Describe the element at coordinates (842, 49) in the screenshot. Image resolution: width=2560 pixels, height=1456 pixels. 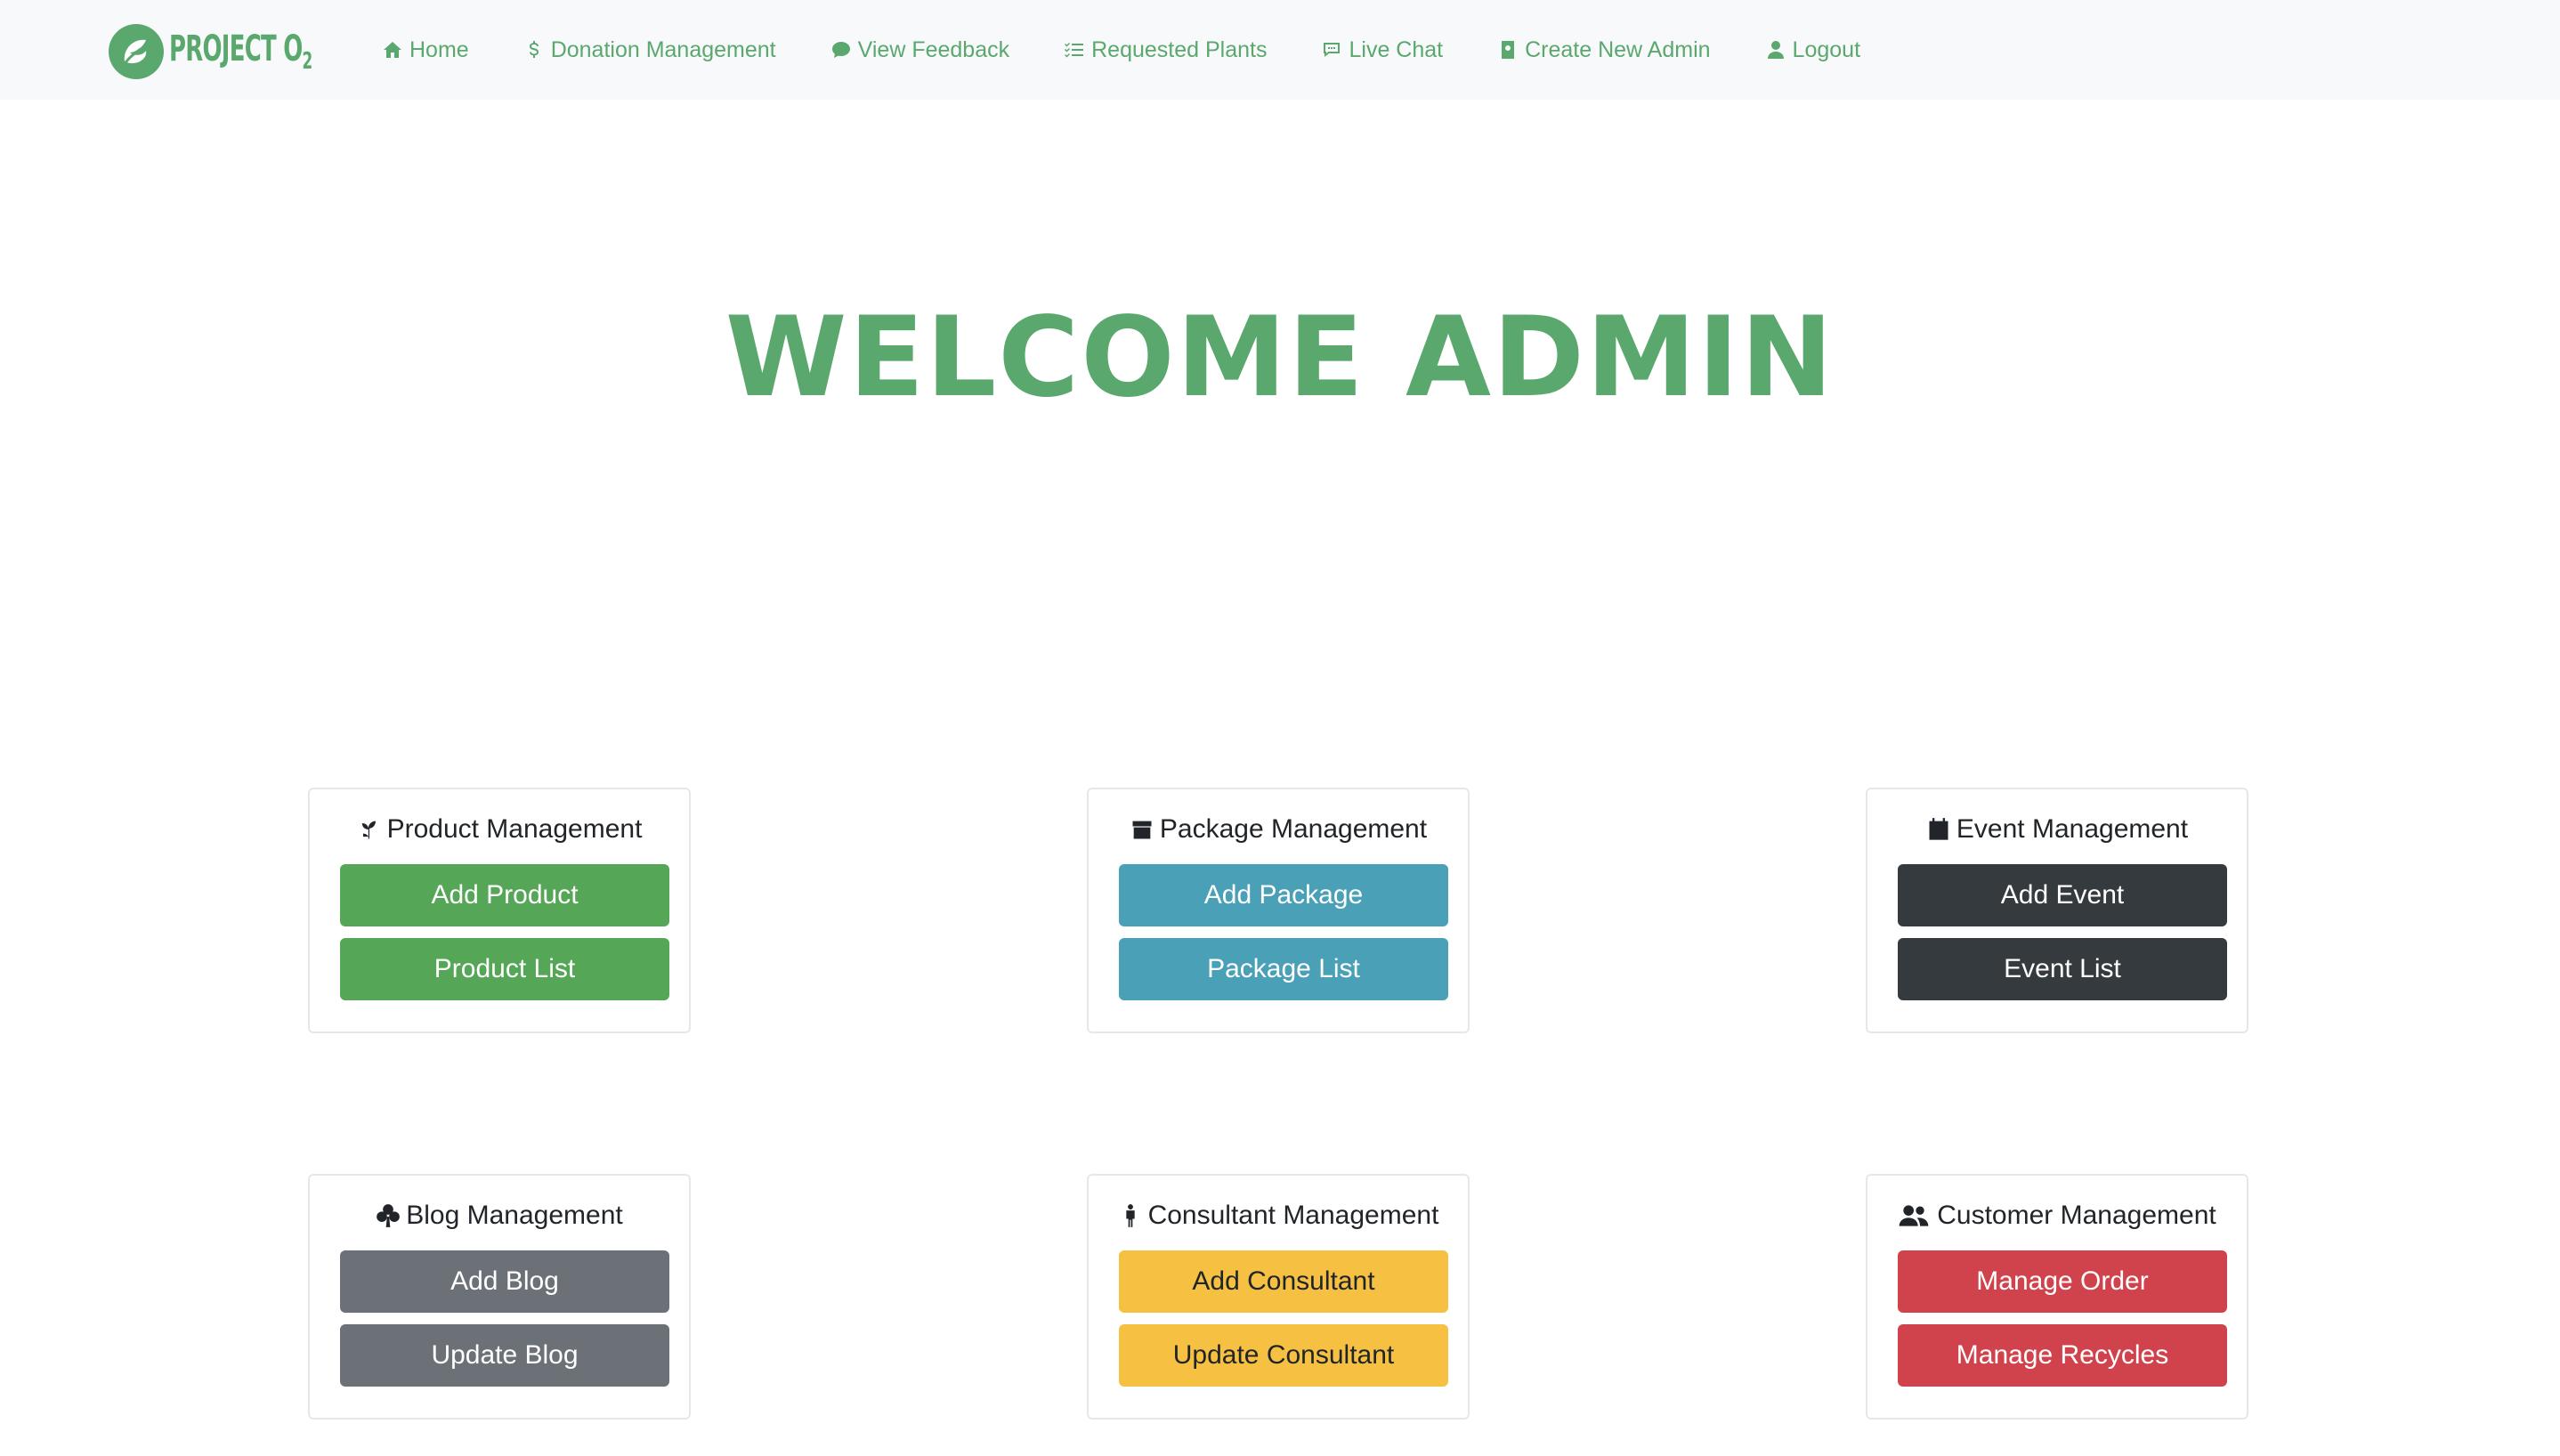
I see `chat-bubble-icon` at that location.